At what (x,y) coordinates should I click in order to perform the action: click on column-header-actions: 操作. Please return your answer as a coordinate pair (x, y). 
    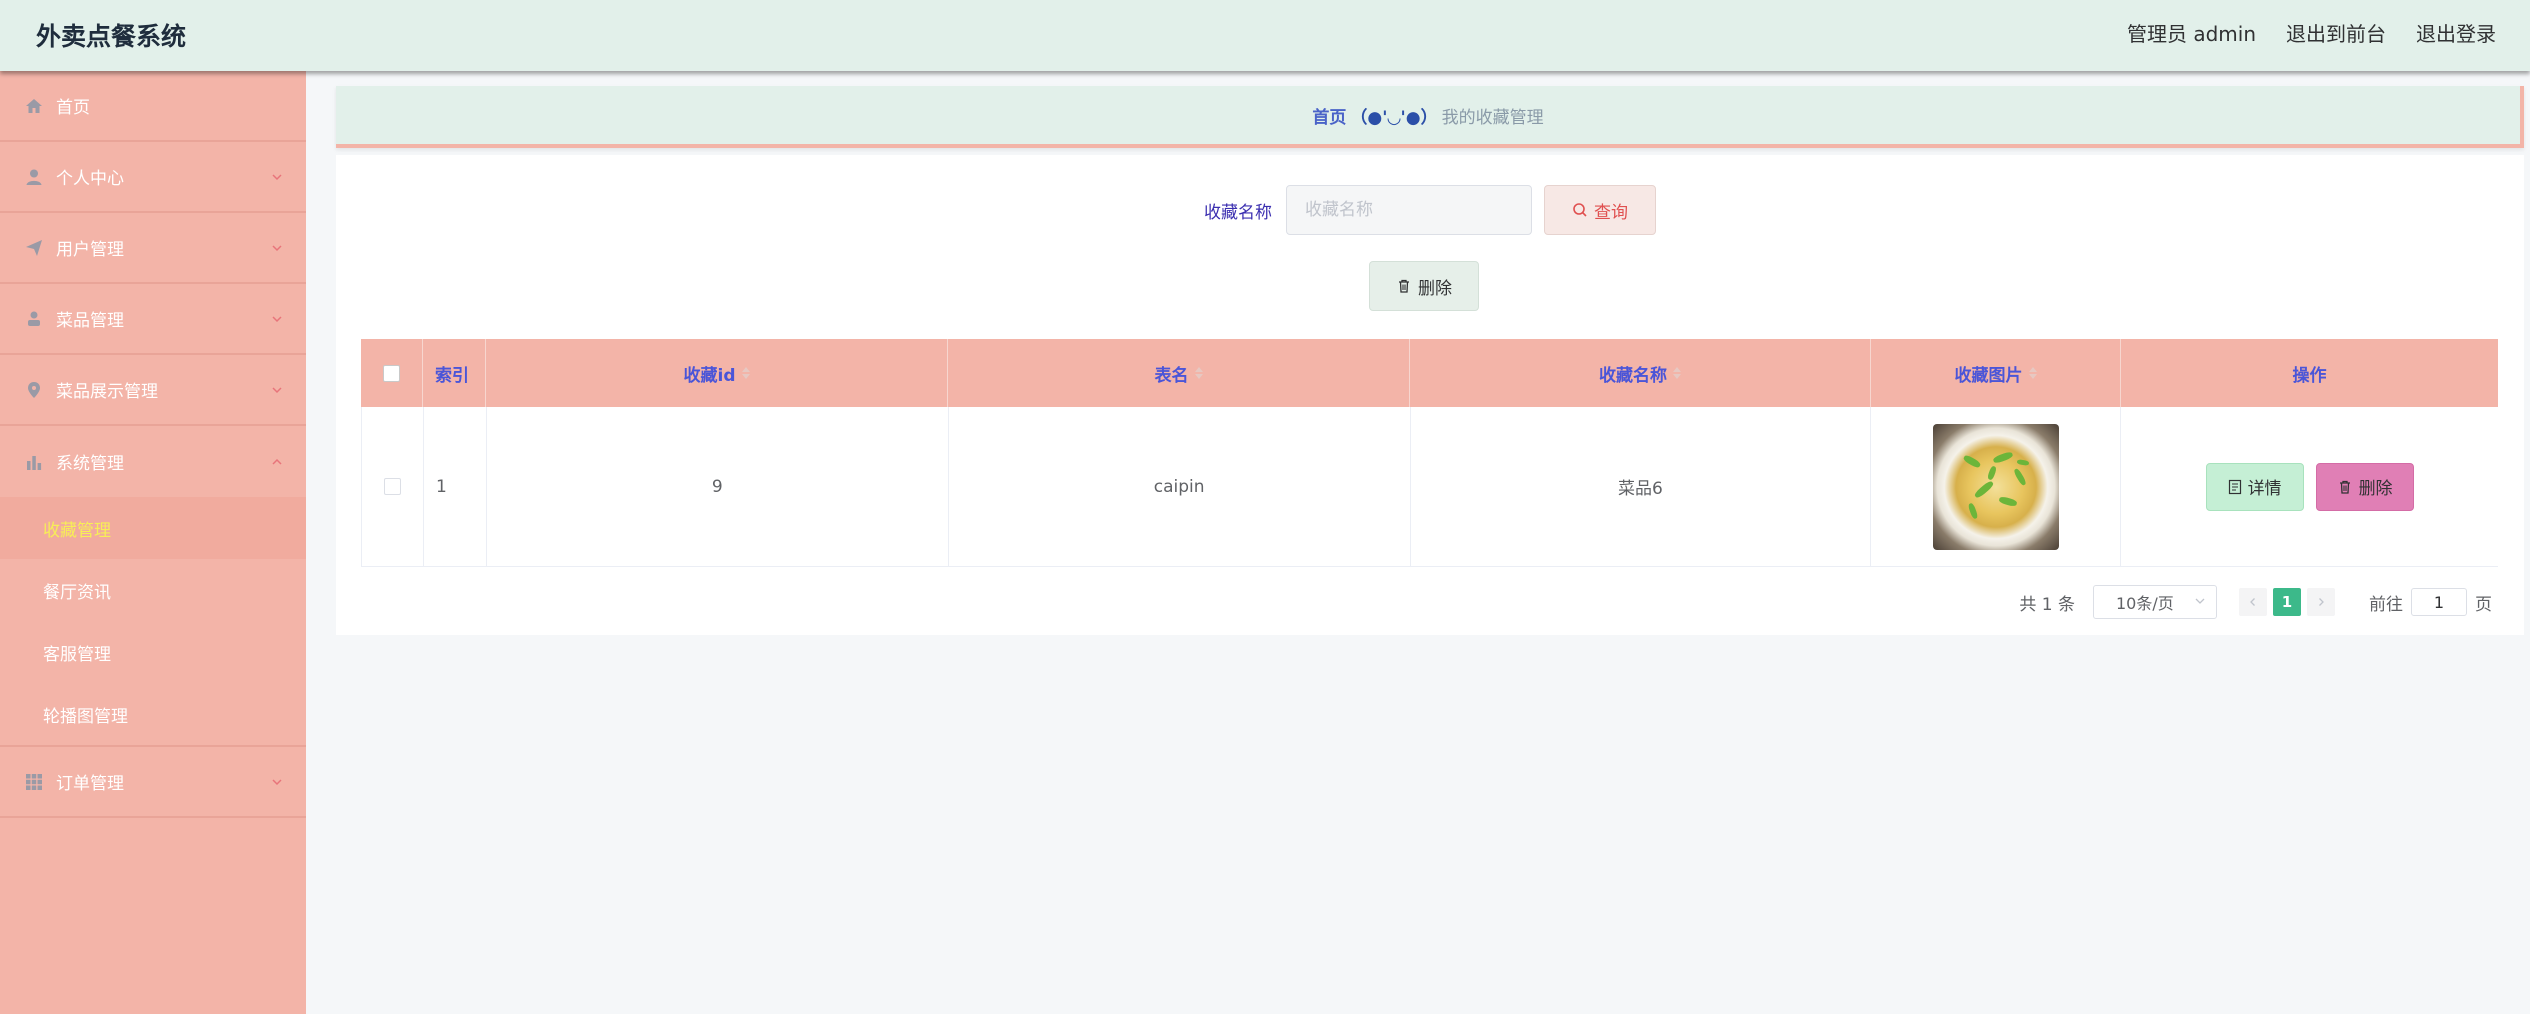
    Looking at the image, I should click on (2309, 373).